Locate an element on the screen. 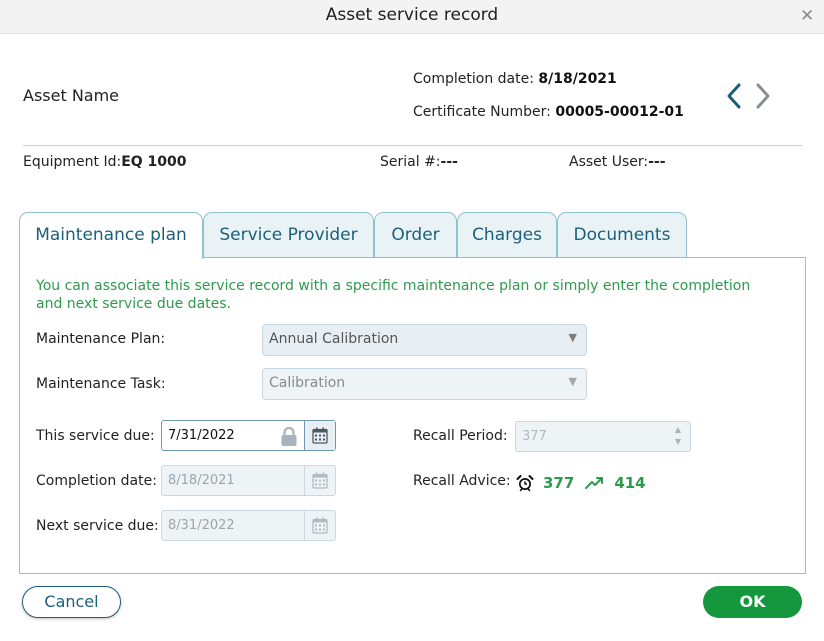 Image resolution: width=824 pixels, height=641 pixels. serial-number-label: Serial #: is located at coordinates (410, 162).